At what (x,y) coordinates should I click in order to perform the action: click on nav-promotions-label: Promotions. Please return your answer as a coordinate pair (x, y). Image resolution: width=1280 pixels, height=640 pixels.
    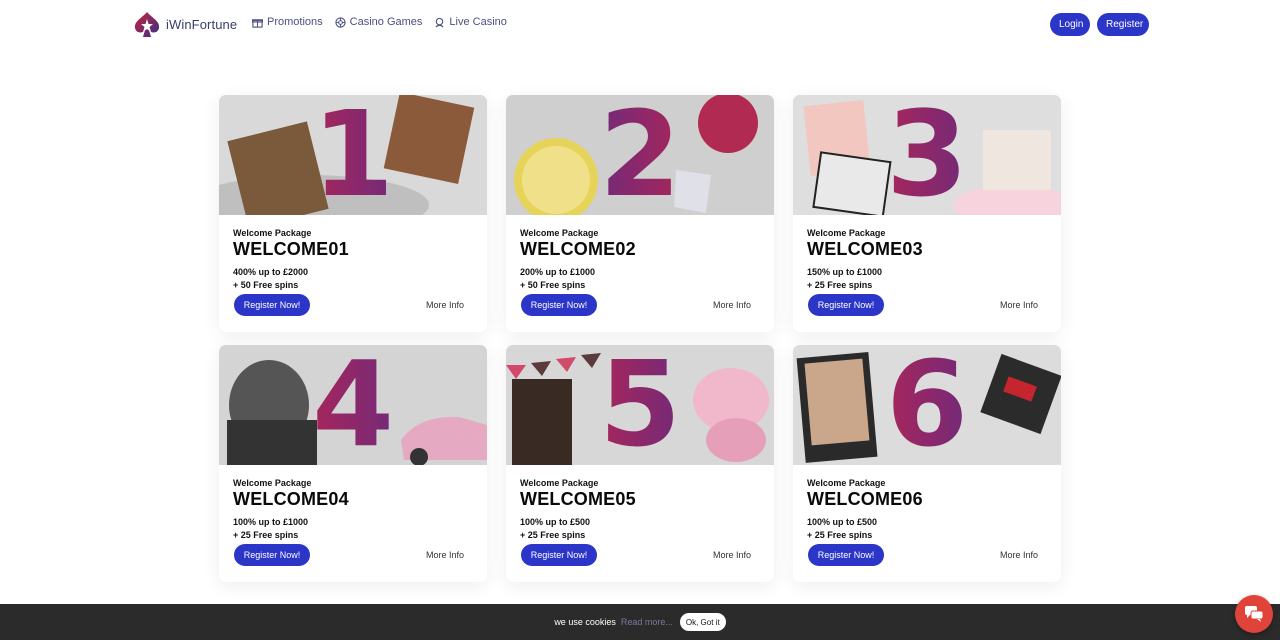
    Looking at the image, I should click on (295, 22).